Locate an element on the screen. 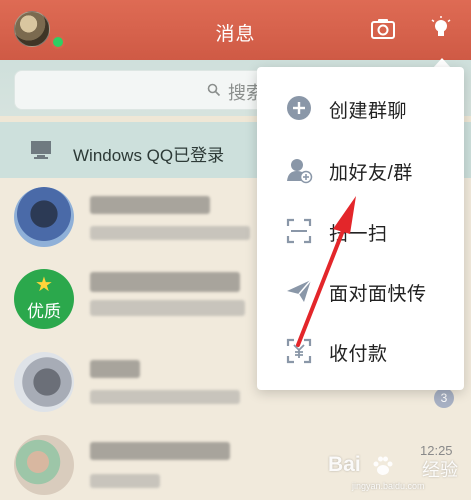  scan-icon is located at coordinates (299, 231).